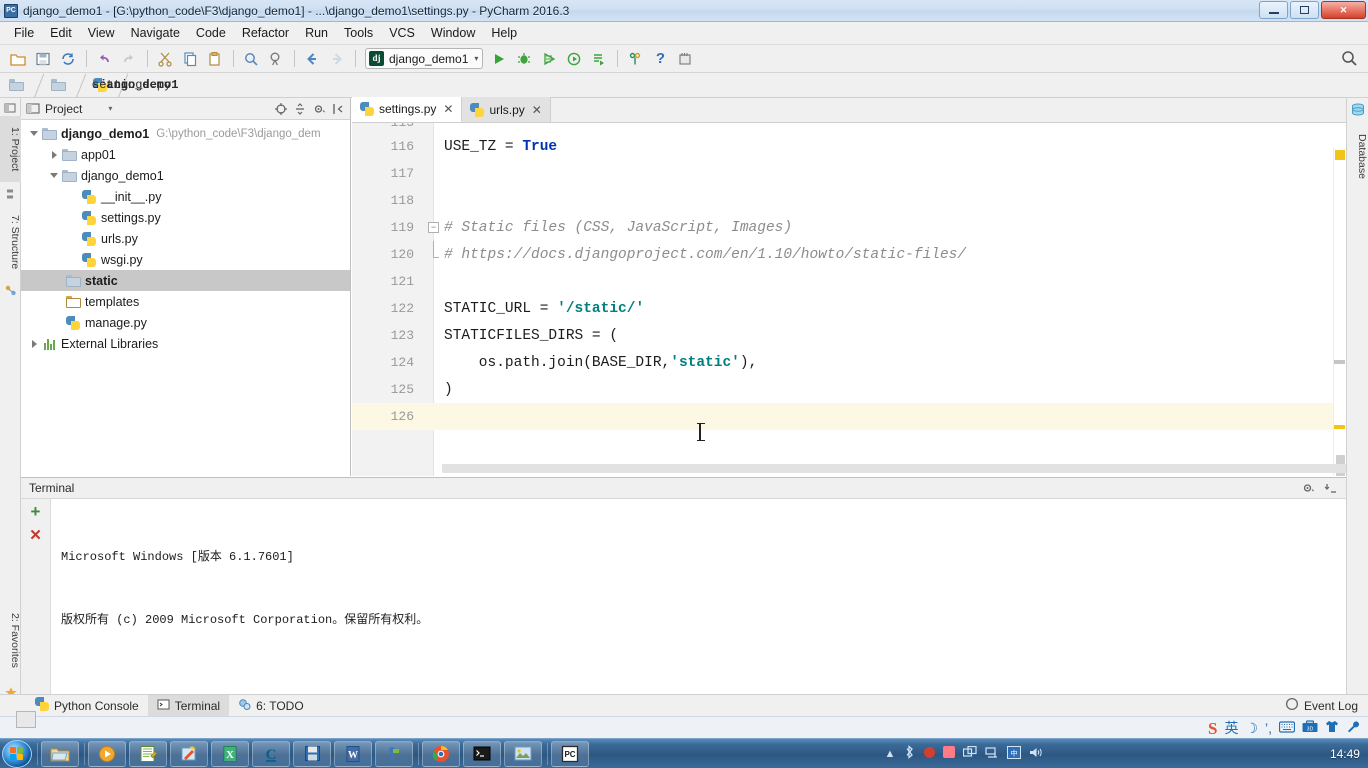 The height and width of the screenshot is (768, 1368). What do you see at coordinates (155, 33) in the screenshot?
I see `menu-navigate: Navigate` at bounding box center [155, 33].